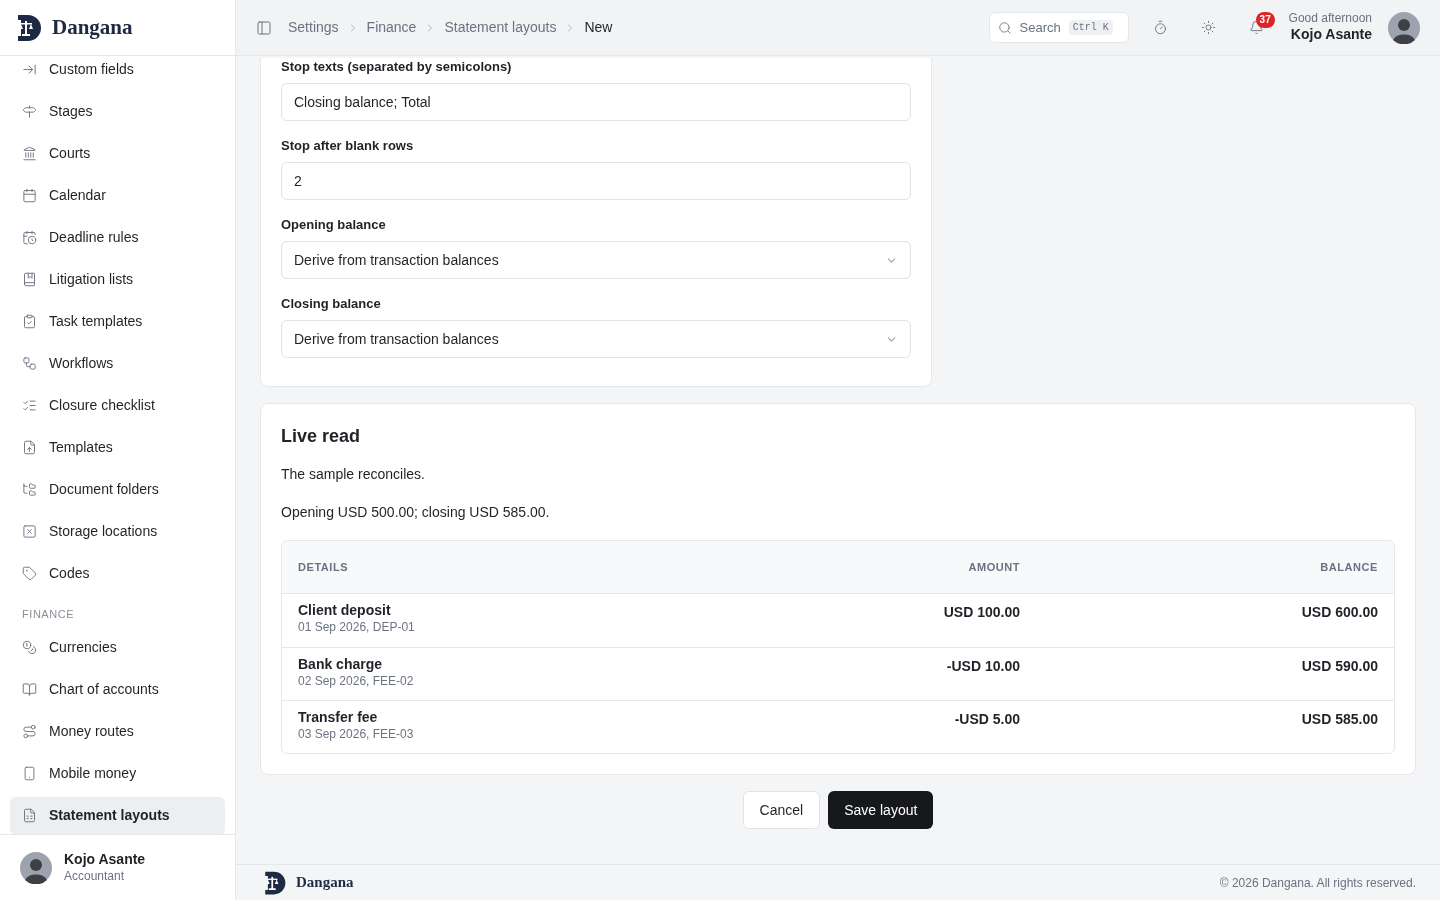  What do you see at coordinates (1330, 19) in the screenshot?
I see `greeting: Good afternoon` at bounding box center [1330, 19].